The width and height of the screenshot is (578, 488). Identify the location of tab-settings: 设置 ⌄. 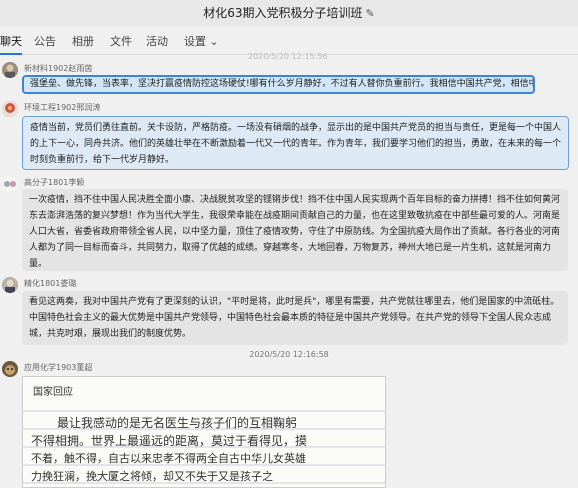
(201, 41).